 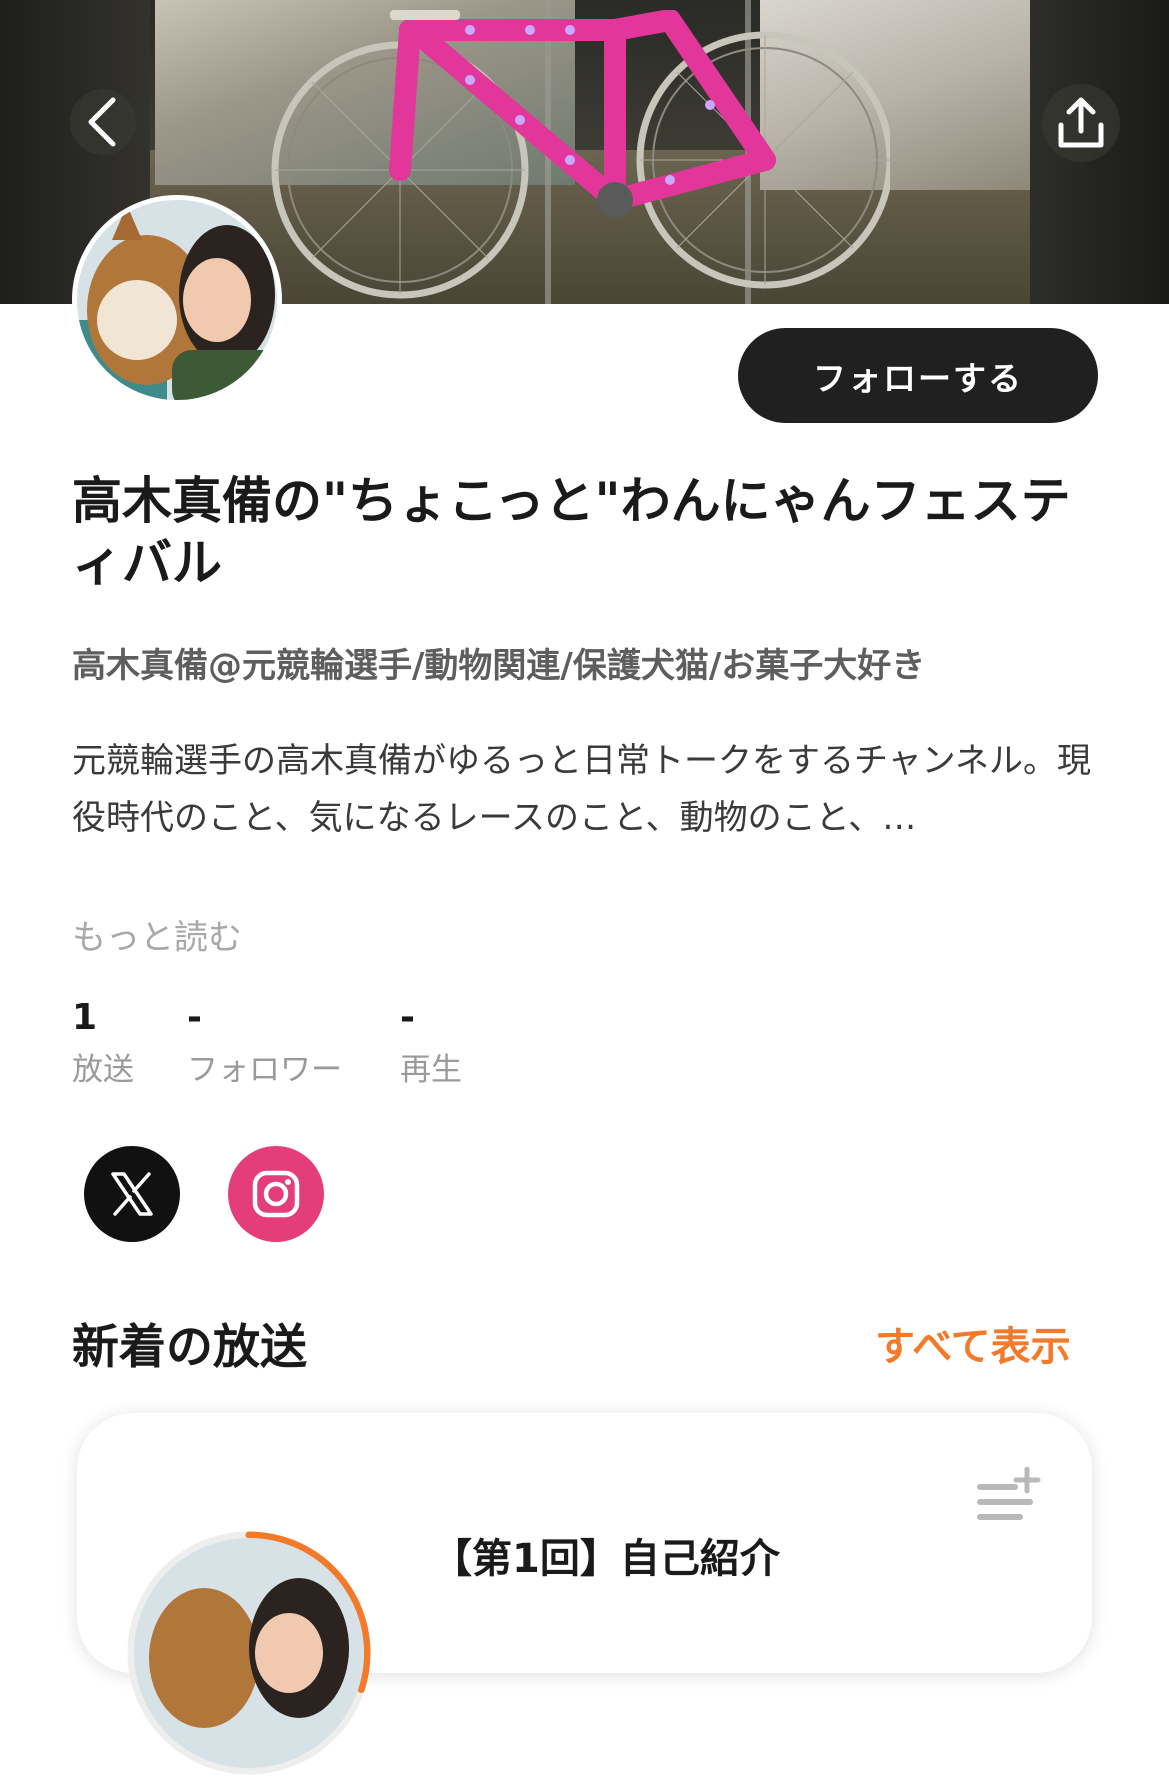 I want to click on episode-title: 【第1回】自己紹介, so click(x=606, y=1555).